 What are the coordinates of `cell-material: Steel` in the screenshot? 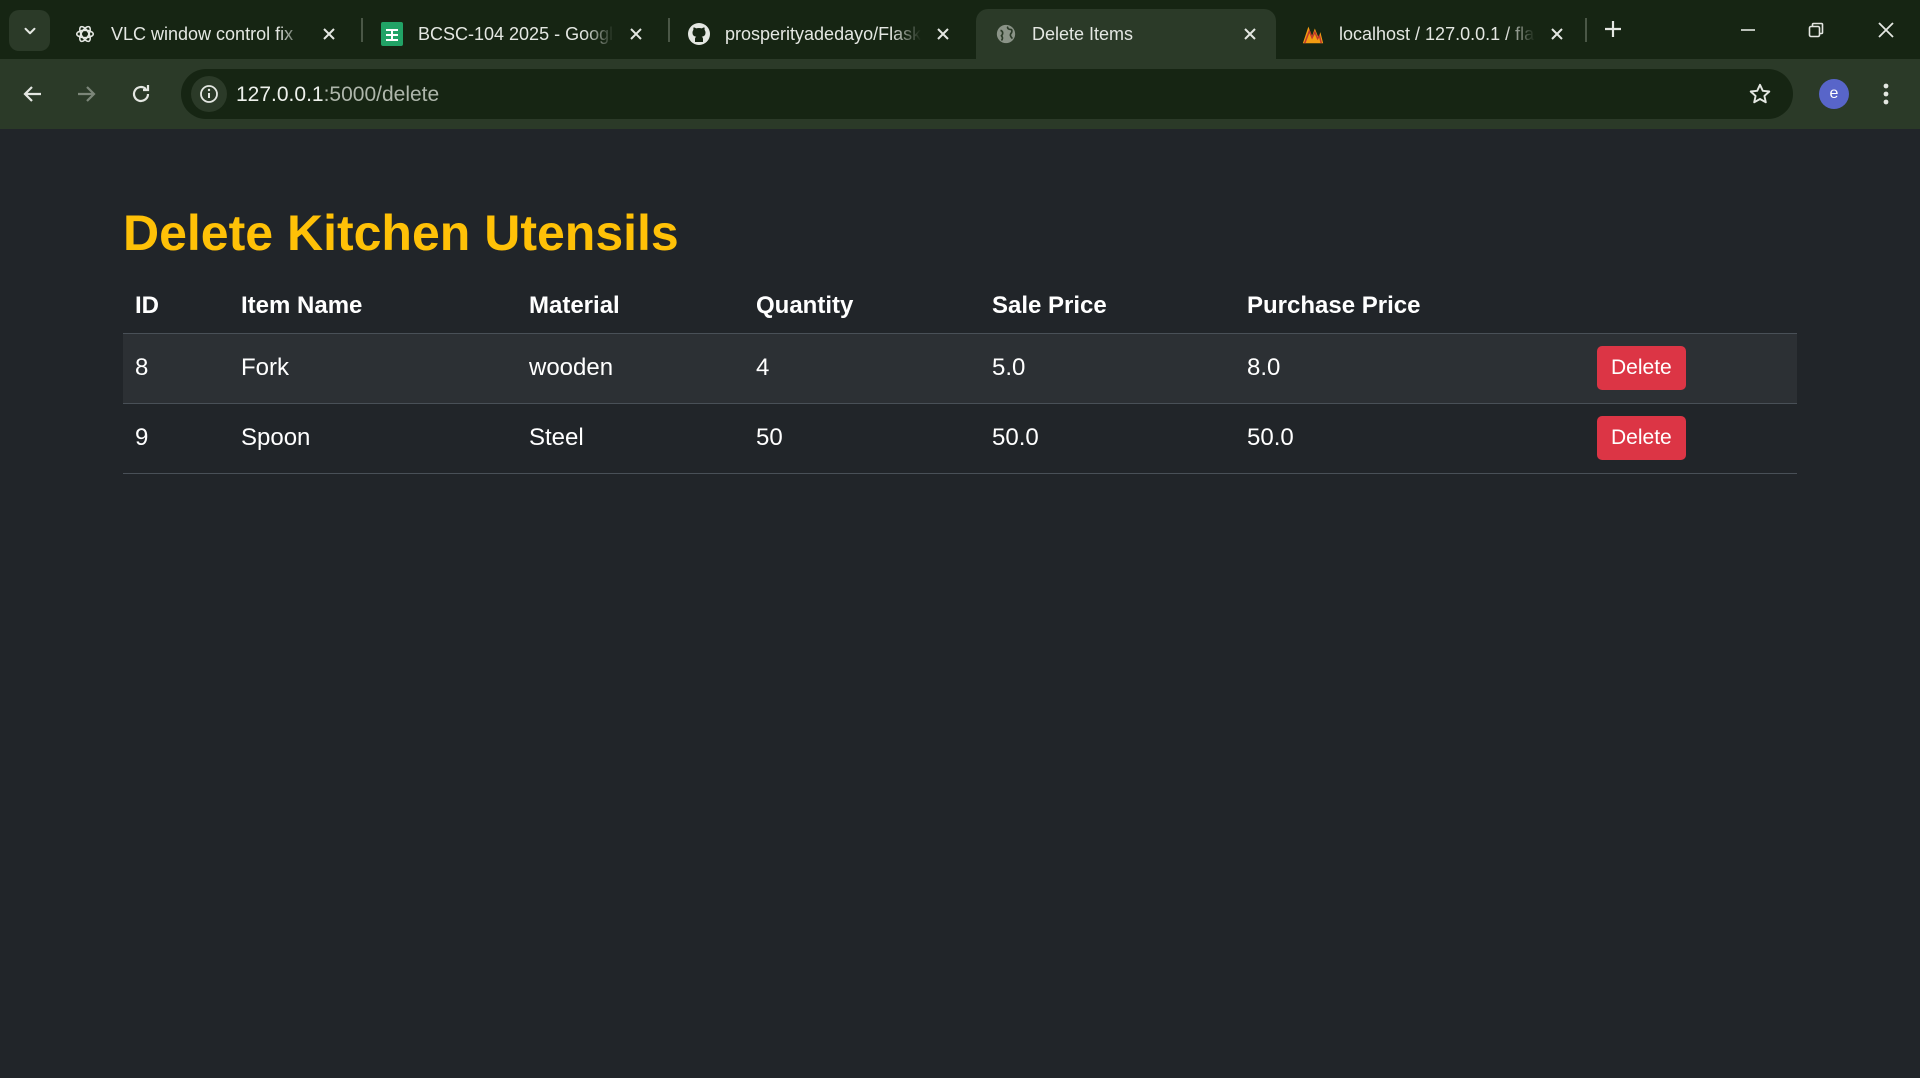 It's located at (630, 438).